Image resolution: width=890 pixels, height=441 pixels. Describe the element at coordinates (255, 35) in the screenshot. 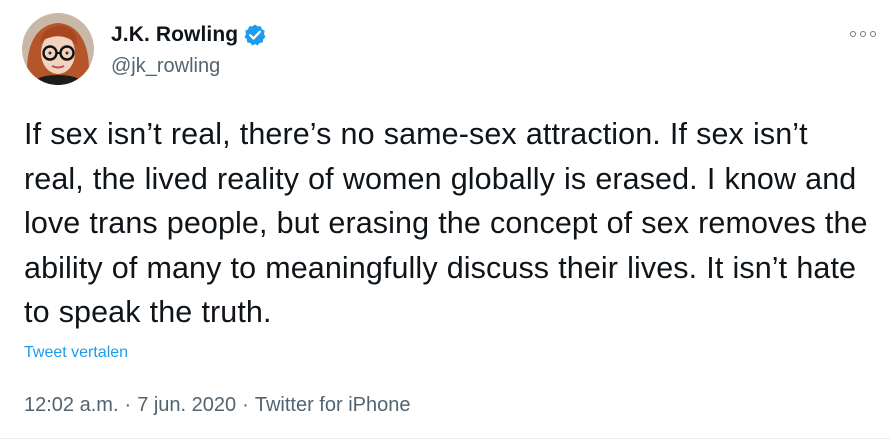

I see `verified-badge-icon` at that location.